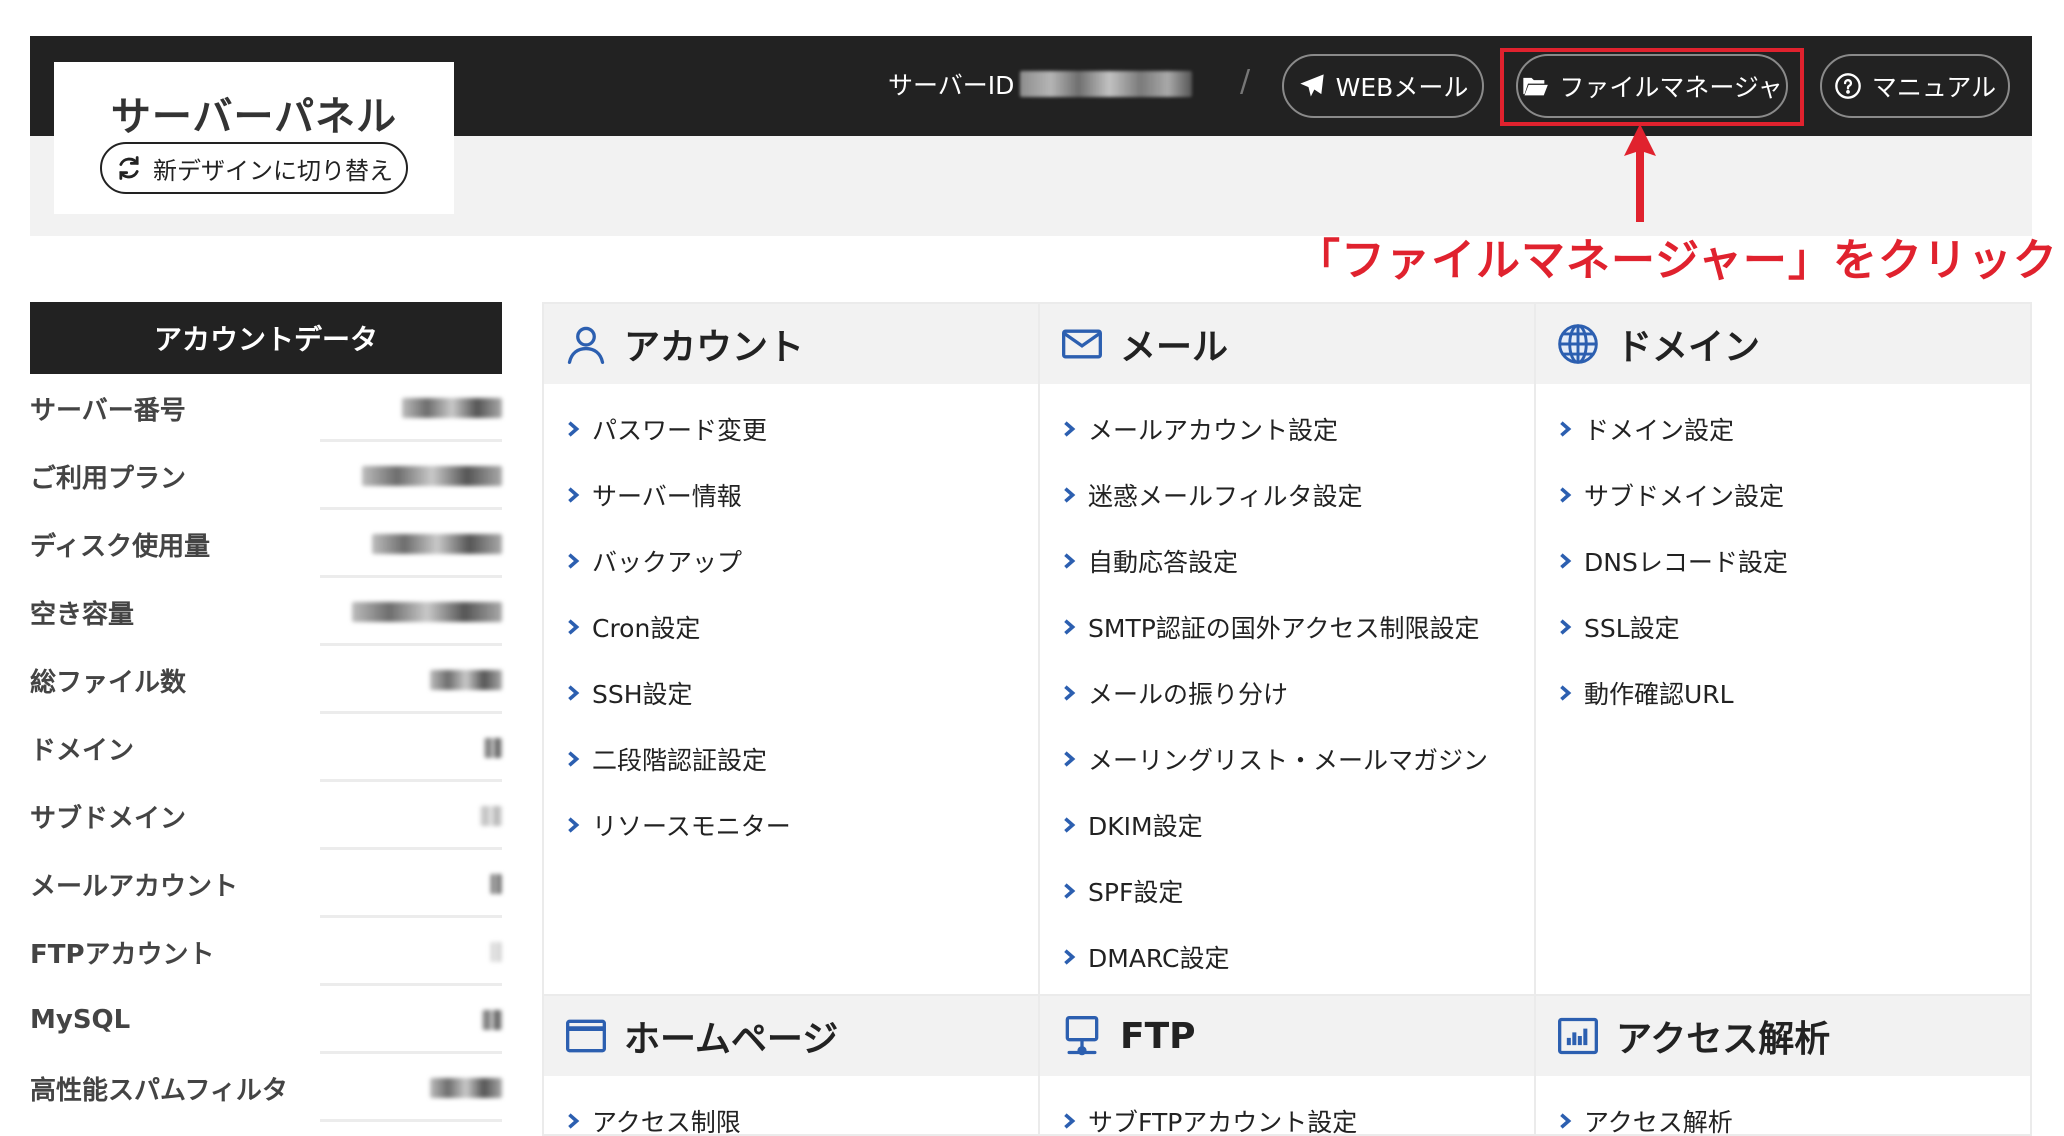  I want to click on menu-item-domain-settings: ドメイン設定, so click(1786, 429).